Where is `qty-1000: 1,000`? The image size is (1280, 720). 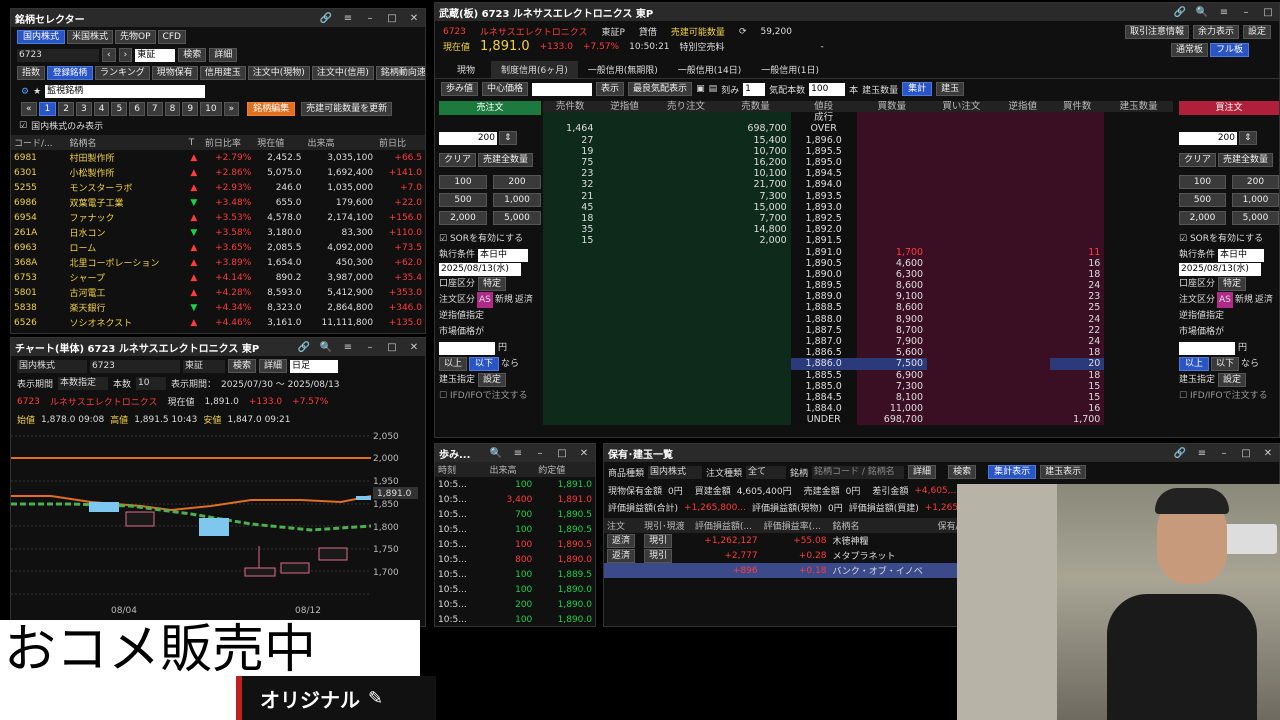 qty-1000: 1,000 is located at coordinates (1255, 200).